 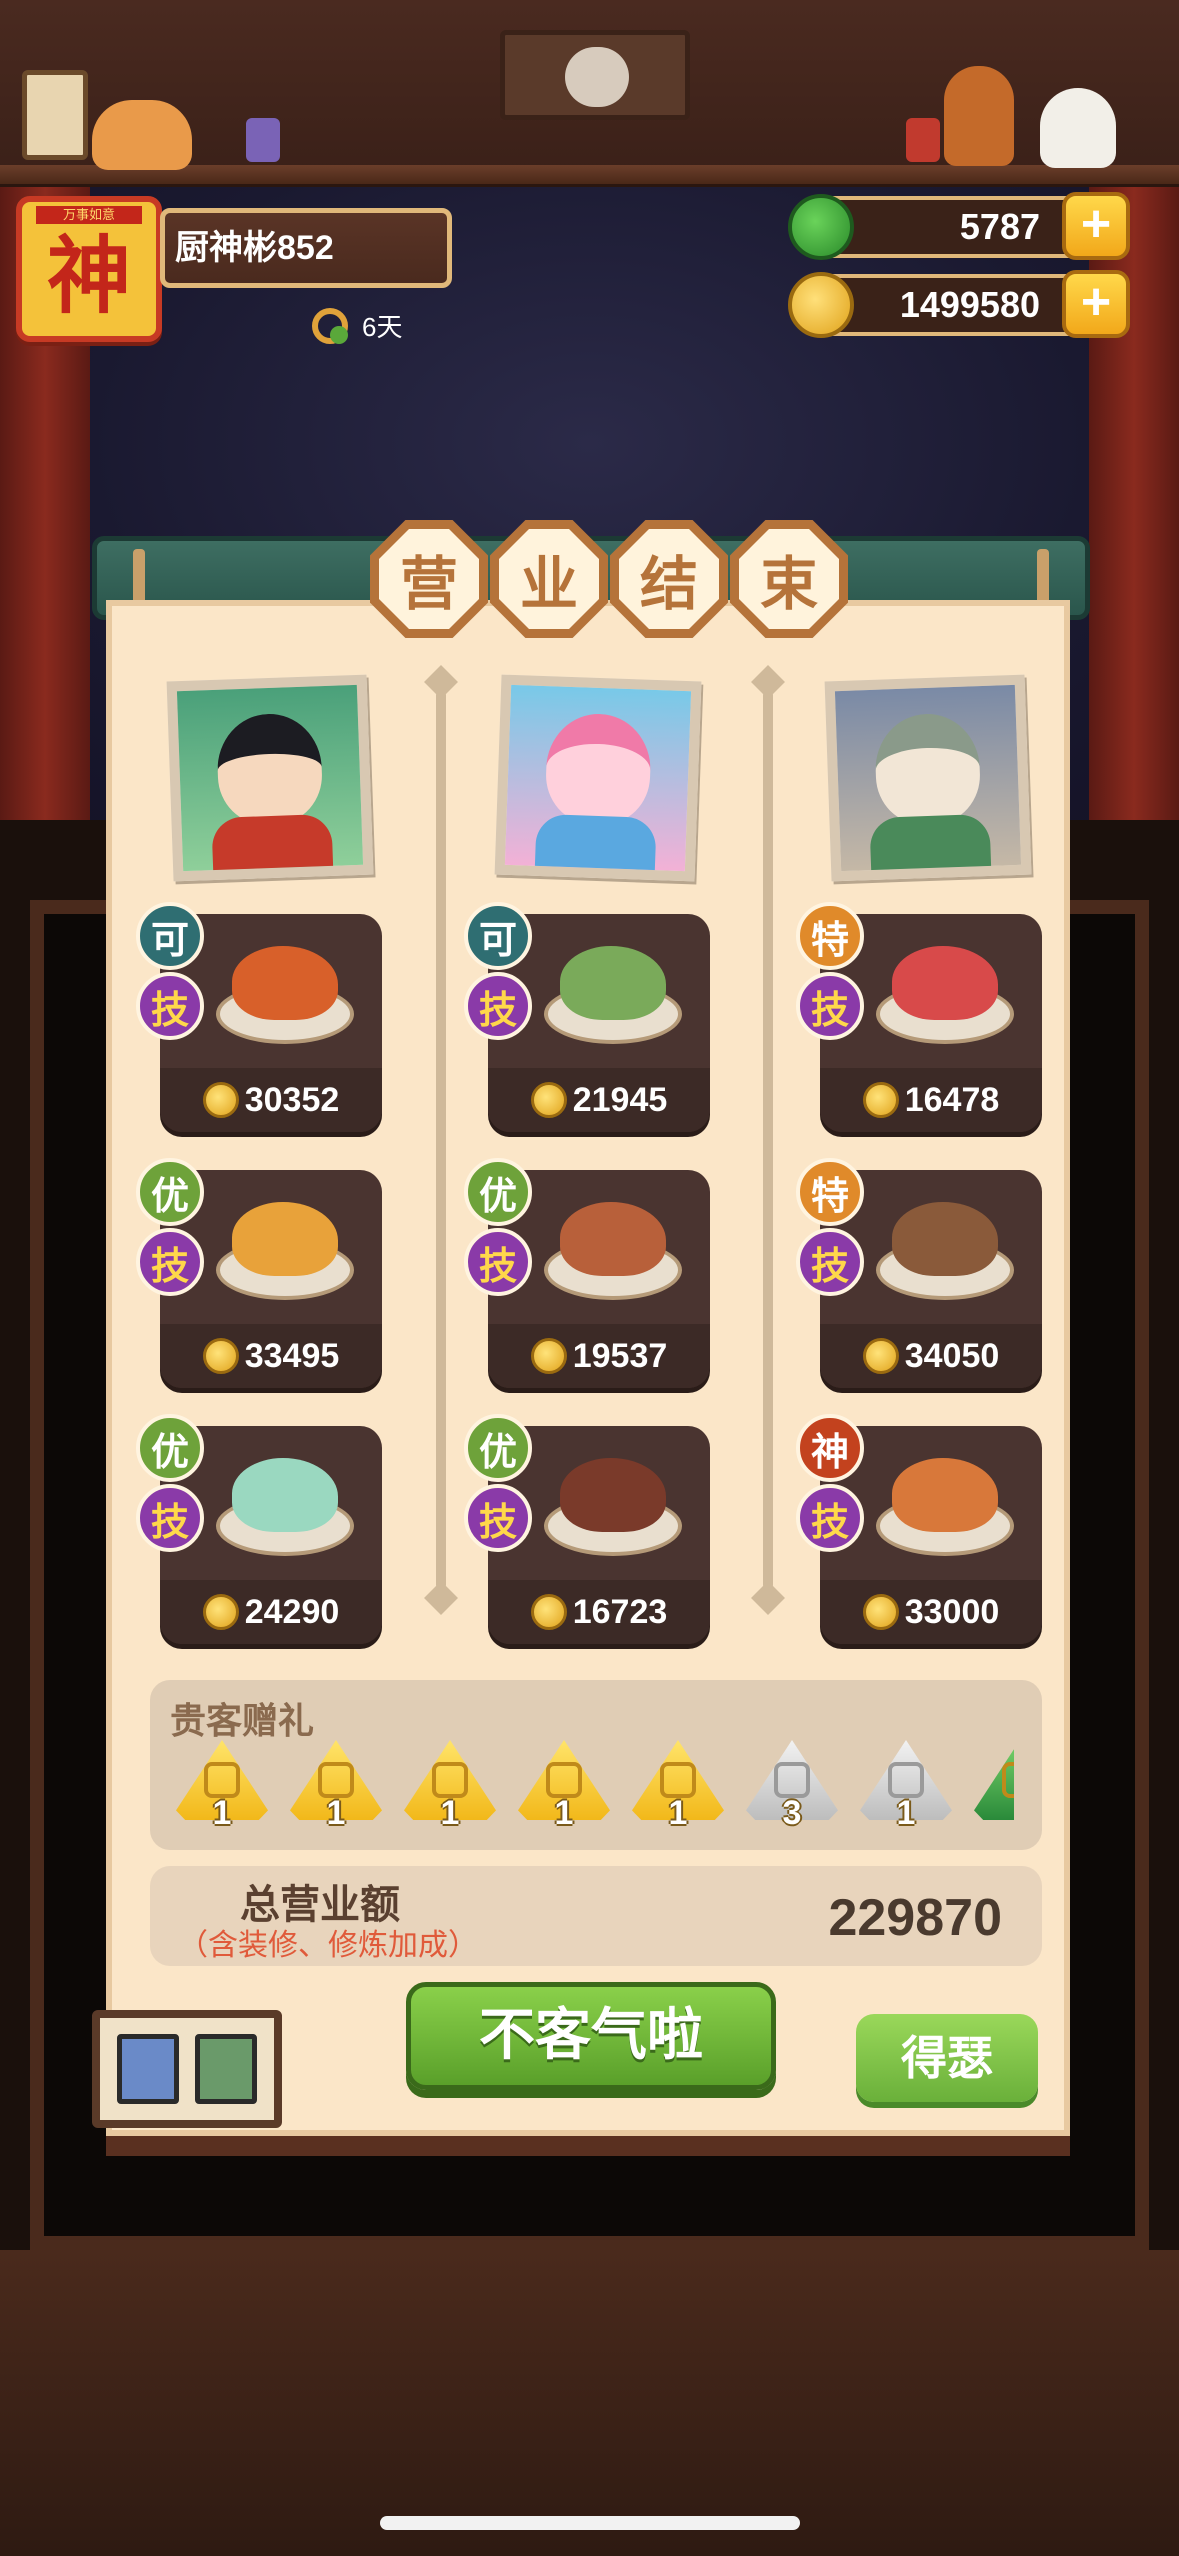 I want to click on dish-card: 可技 30352, so click(x=259, y=1017).